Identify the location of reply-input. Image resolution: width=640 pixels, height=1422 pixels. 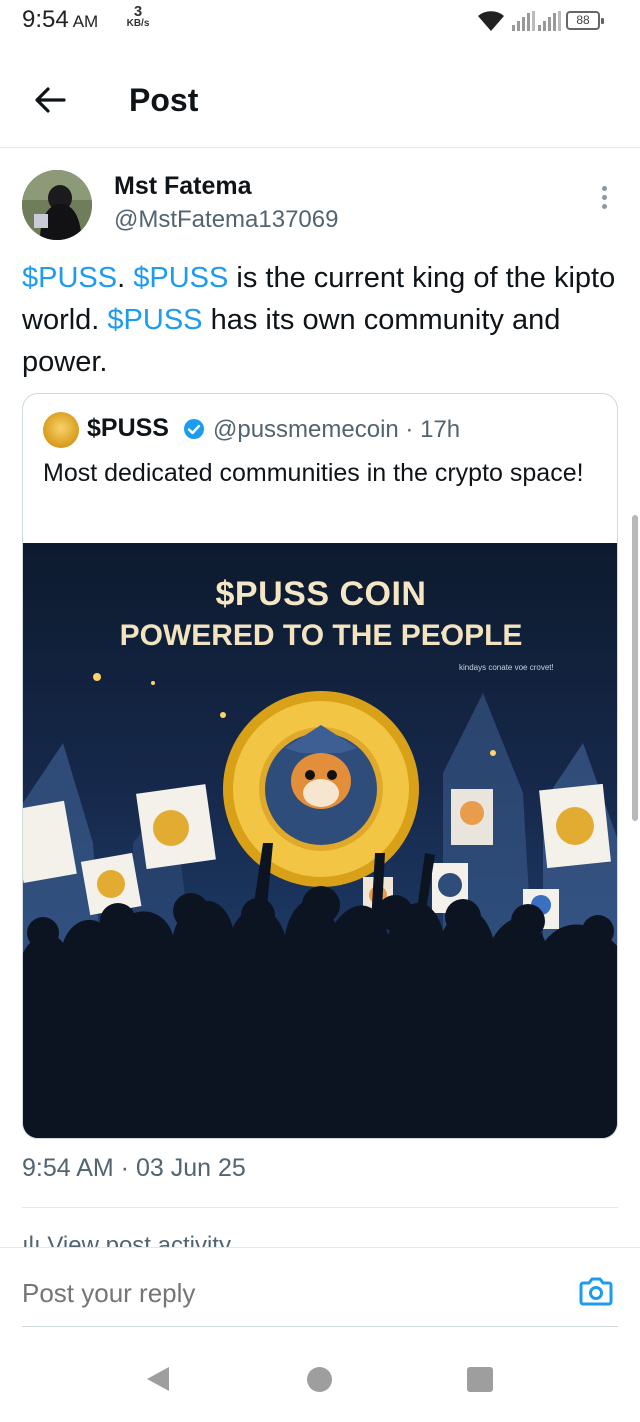
(272, 1293).